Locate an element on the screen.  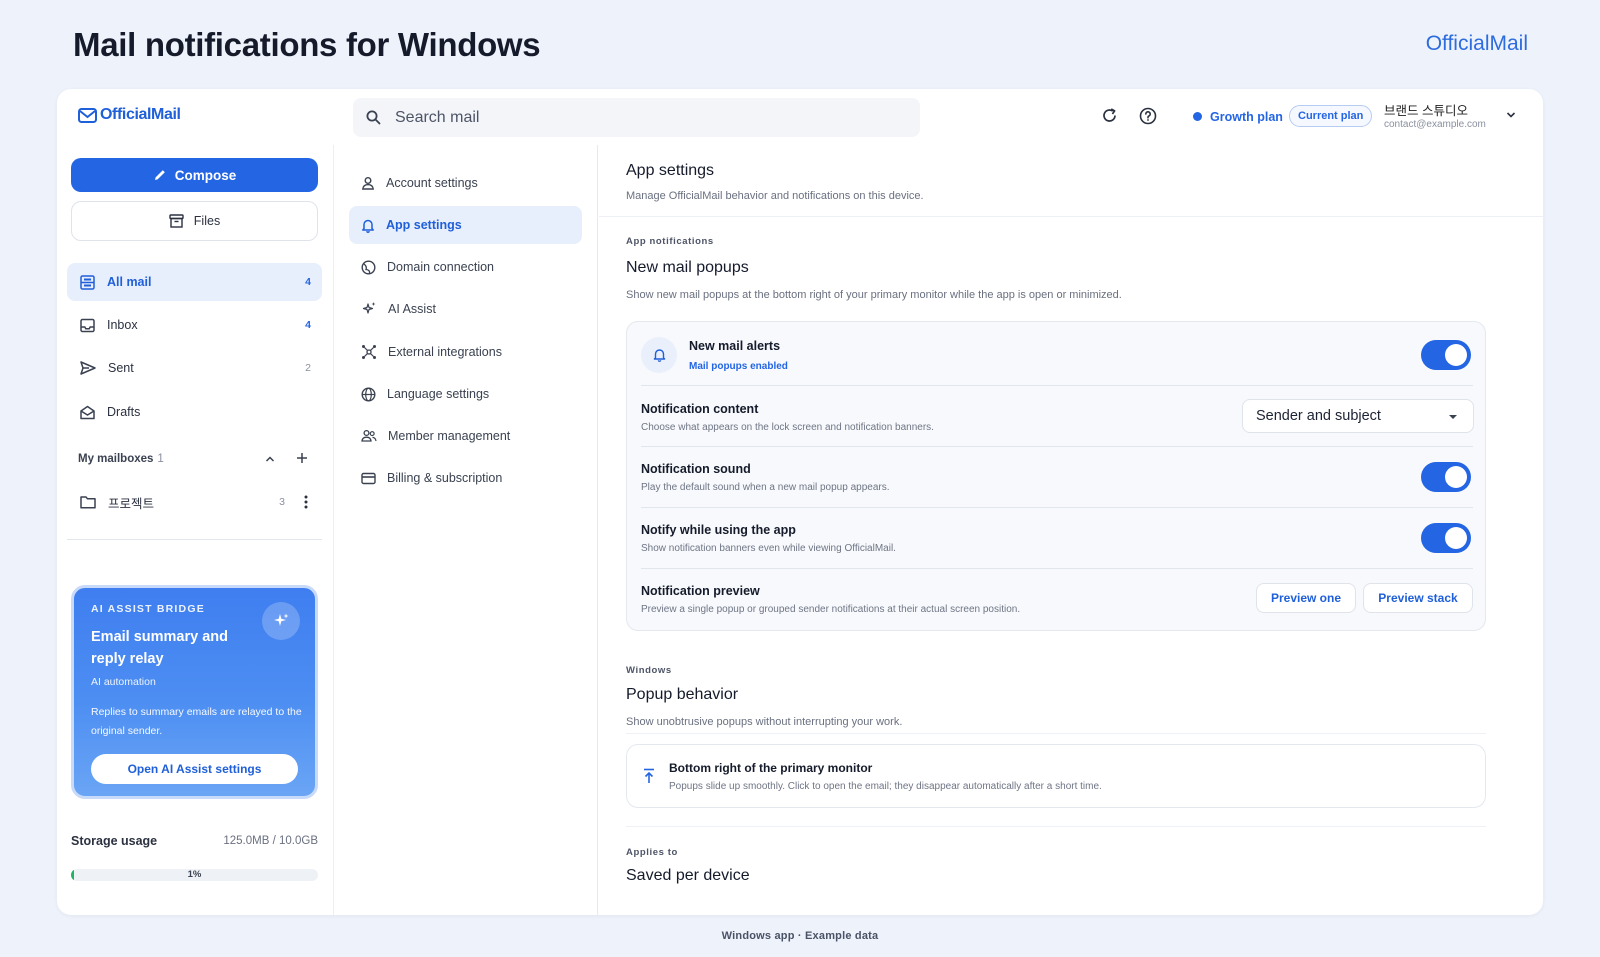
all-mail-icon is located at coordinates (87, 282).